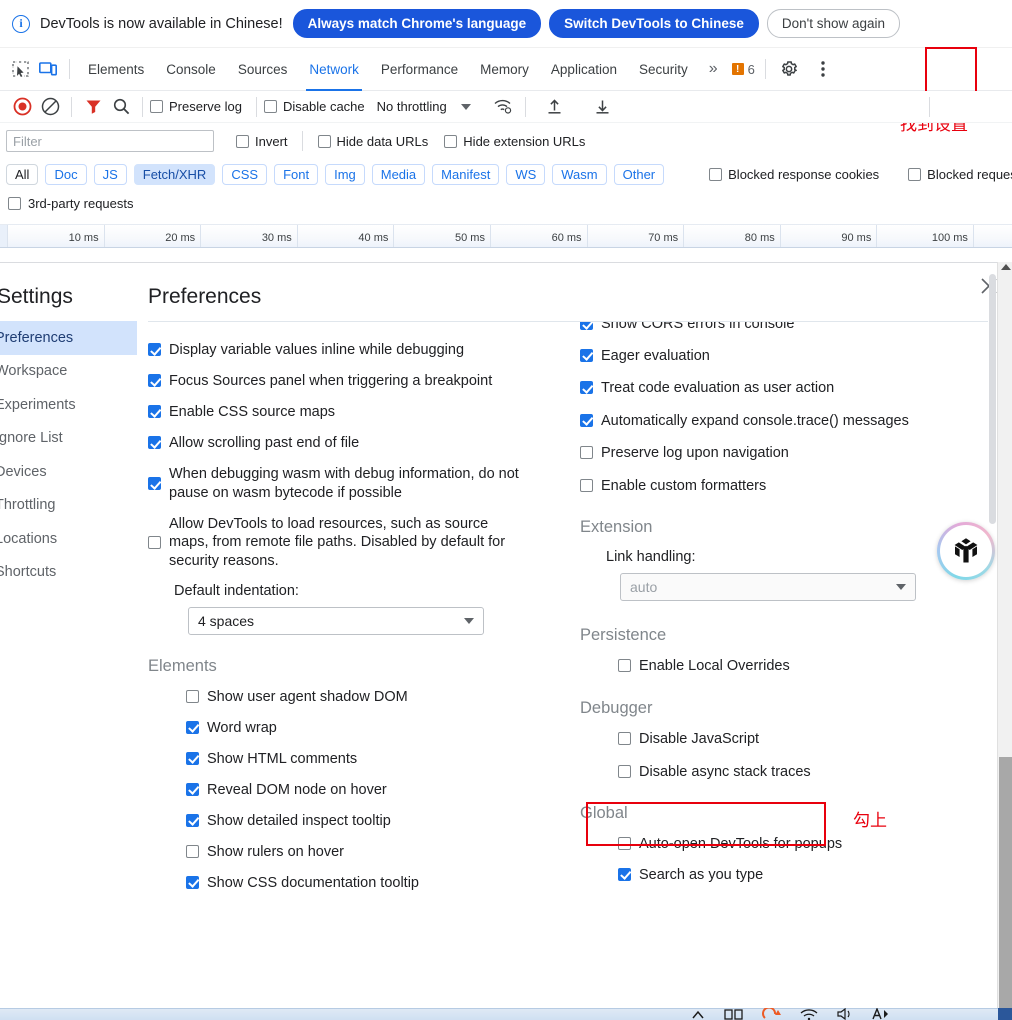 The height and width of the screenshot is (1020, 1012). What do you see at coordinates (367, 697) in the screenshot?
I see `option-show-user-agent-shadow-dom: Show user agent shadow DOM` at bounding box center [367, 697].